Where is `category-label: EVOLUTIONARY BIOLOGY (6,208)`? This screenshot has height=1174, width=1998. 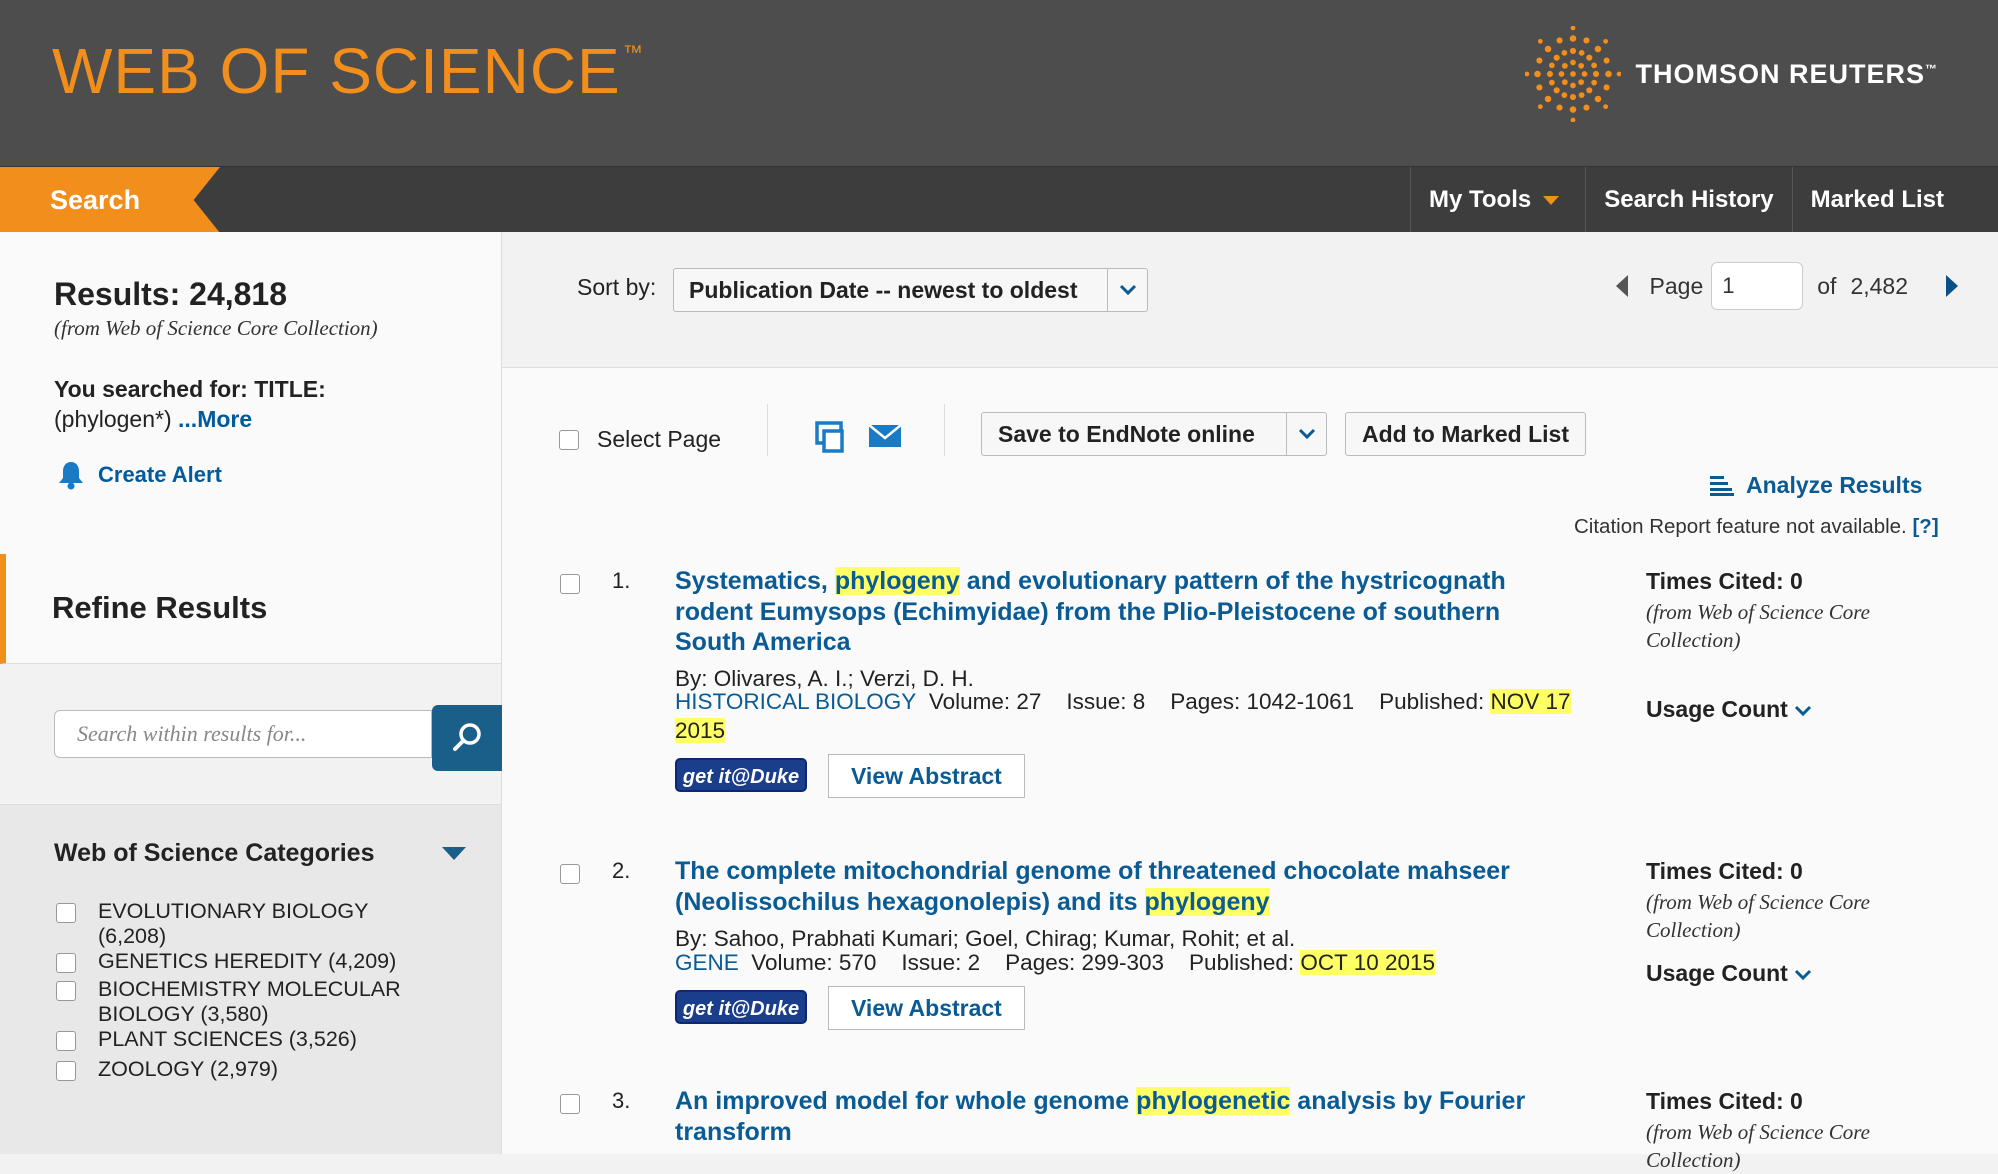
category-label: EVOLUTIONARY BIOLOGY (6,208) is located at coordinates (233, 923).